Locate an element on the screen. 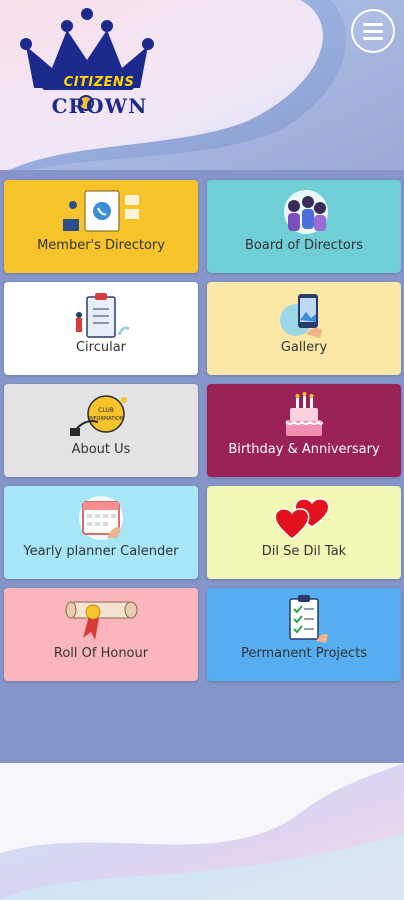 This screenshot has height=900, width=404. tile-label: Birthday & Anniversary is located at coordinates (304, 449).